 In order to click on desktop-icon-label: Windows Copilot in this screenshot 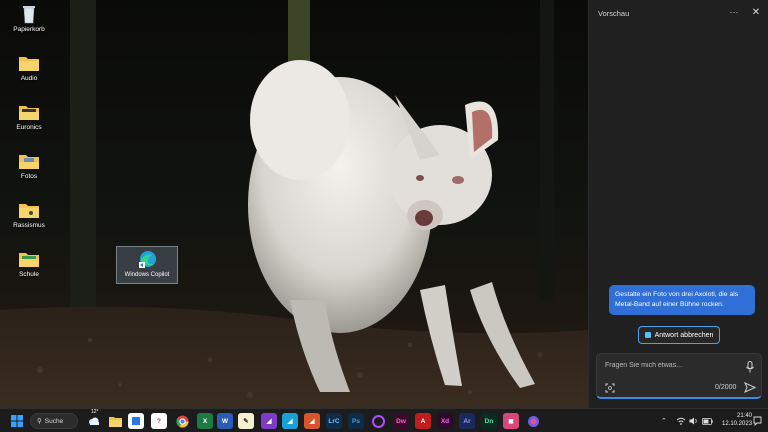, I will do `click(147, 275)`.